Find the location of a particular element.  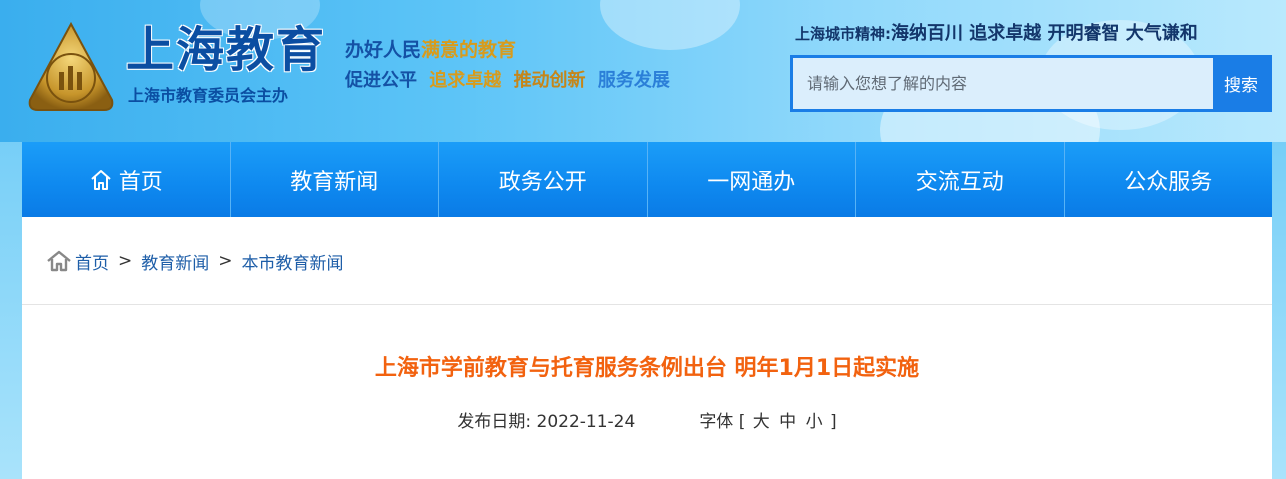

publish-date-label: 发布日期: is located at coordinates (494, 422).